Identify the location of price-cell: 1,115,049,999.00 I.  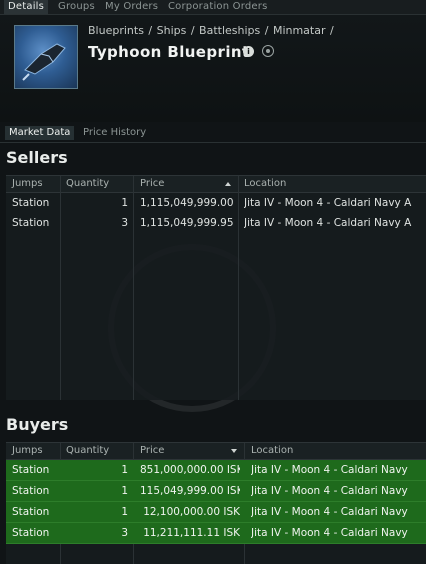
(187, 203).